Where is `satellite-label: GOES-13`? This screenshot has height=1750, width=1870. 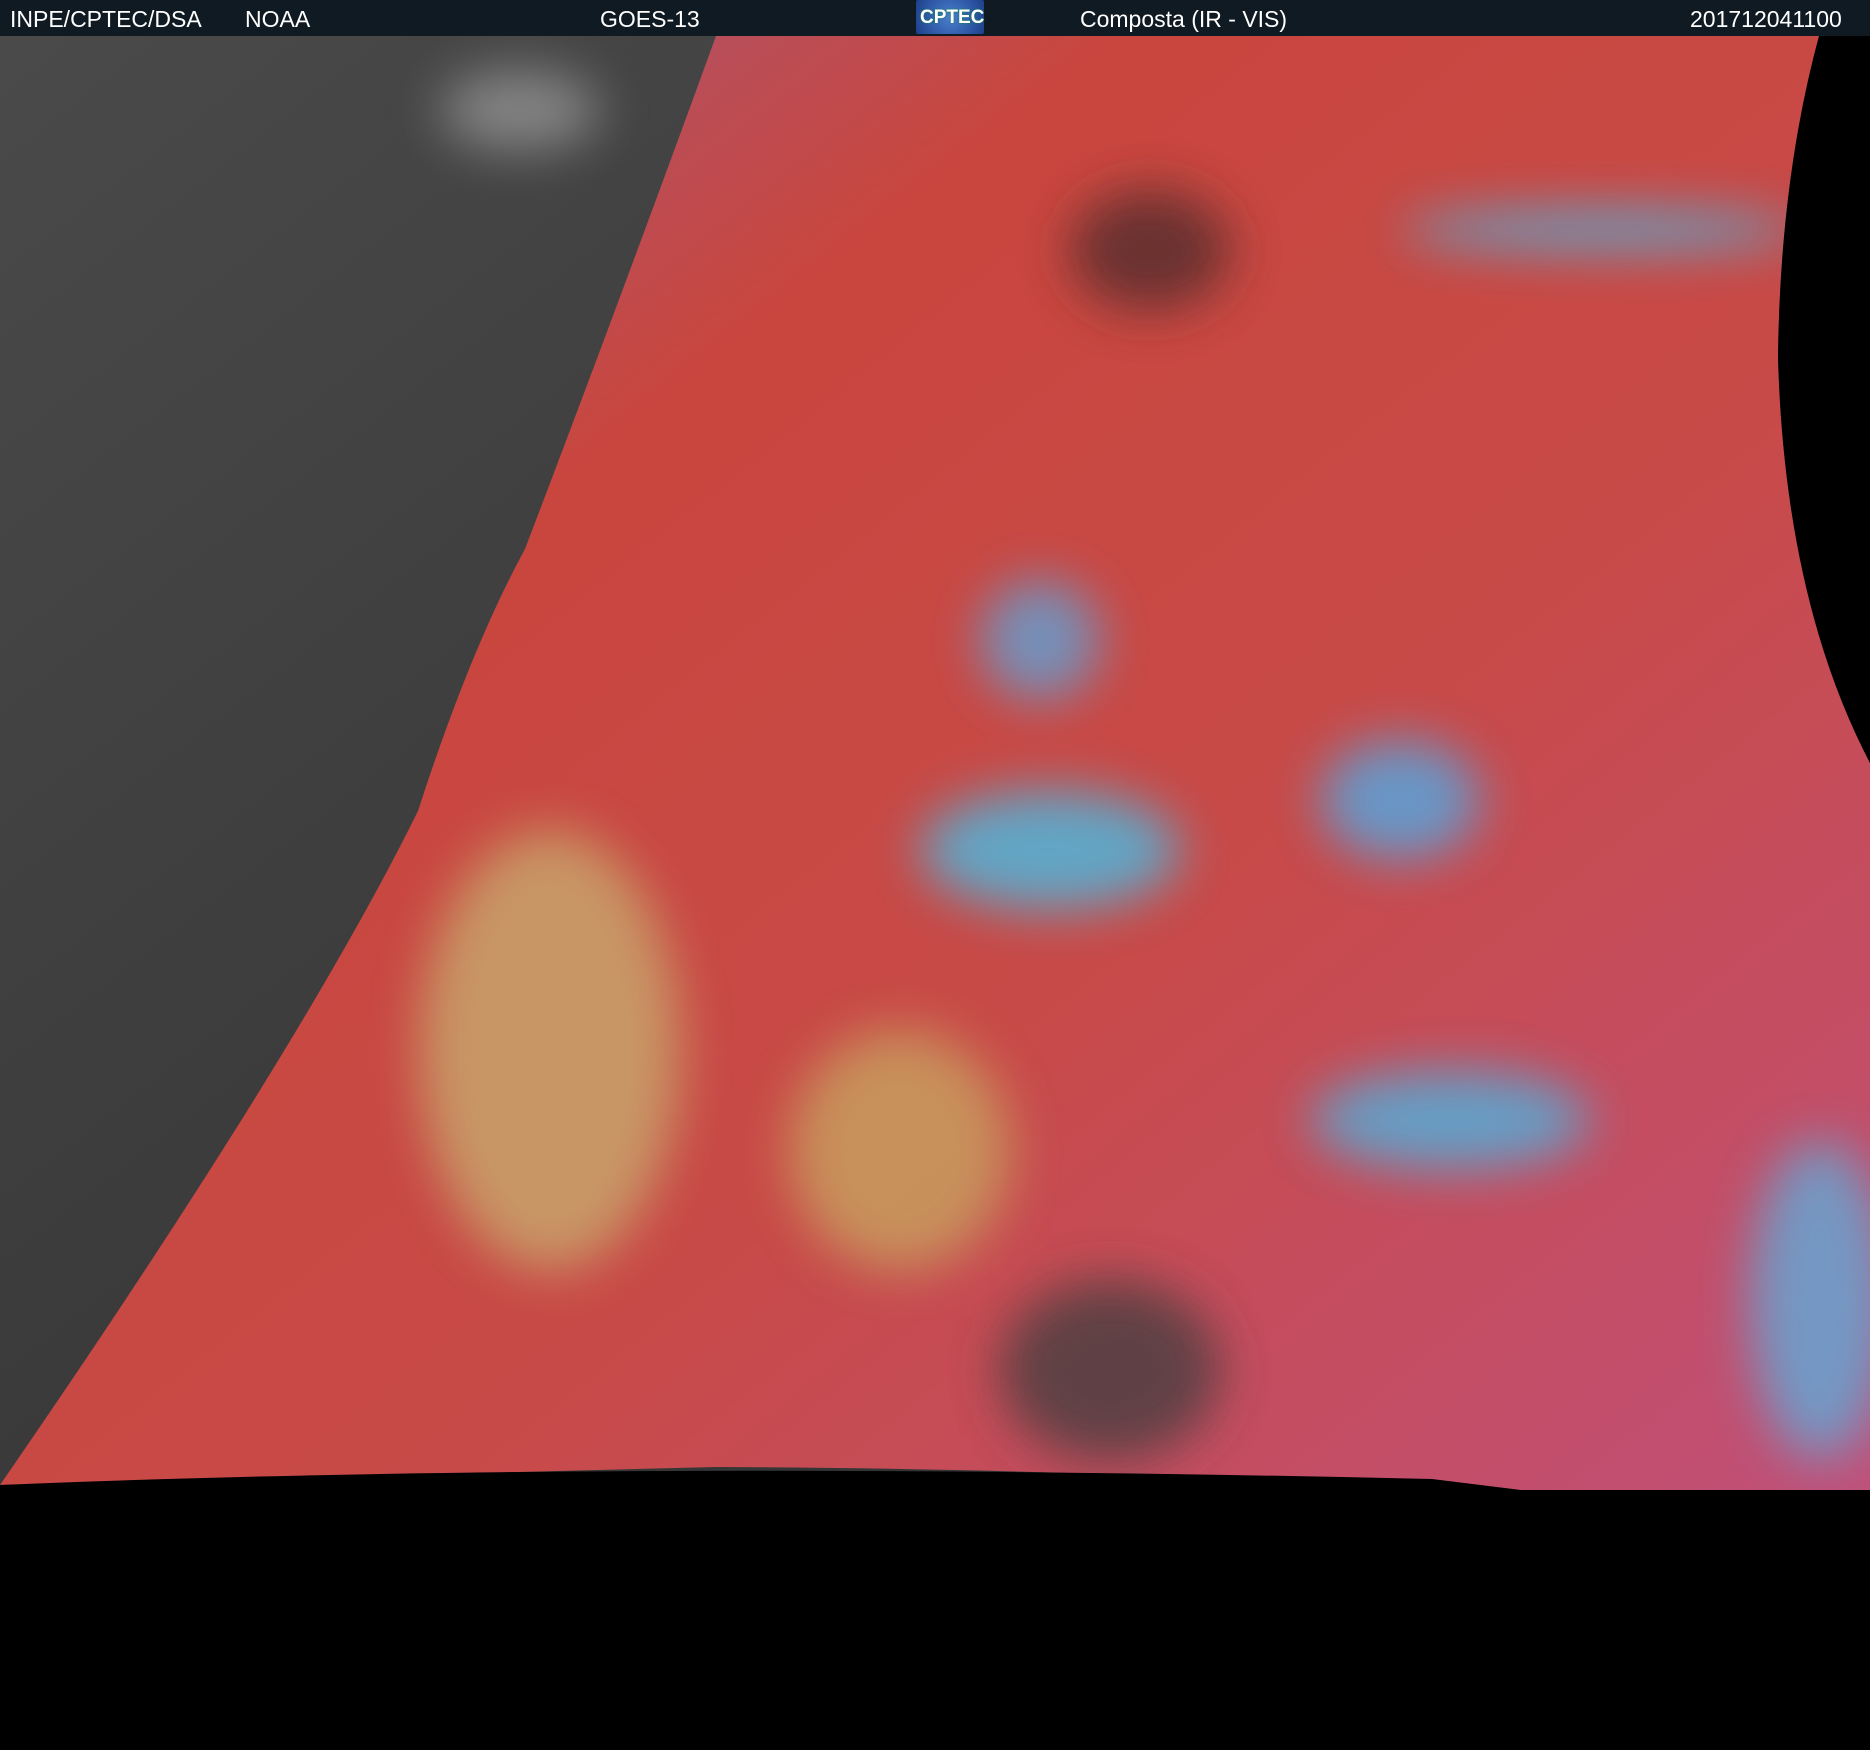
satellite-label: GOES-13 is located at coordinates (650, 19).